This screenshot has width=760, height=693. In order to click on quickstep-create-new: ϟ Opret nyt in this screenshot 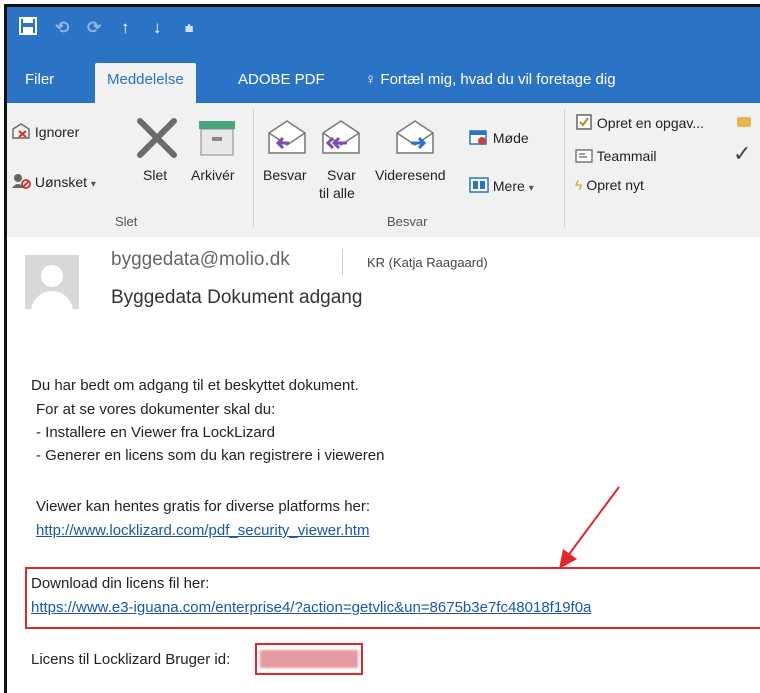, I will do `click(609, 185)`.